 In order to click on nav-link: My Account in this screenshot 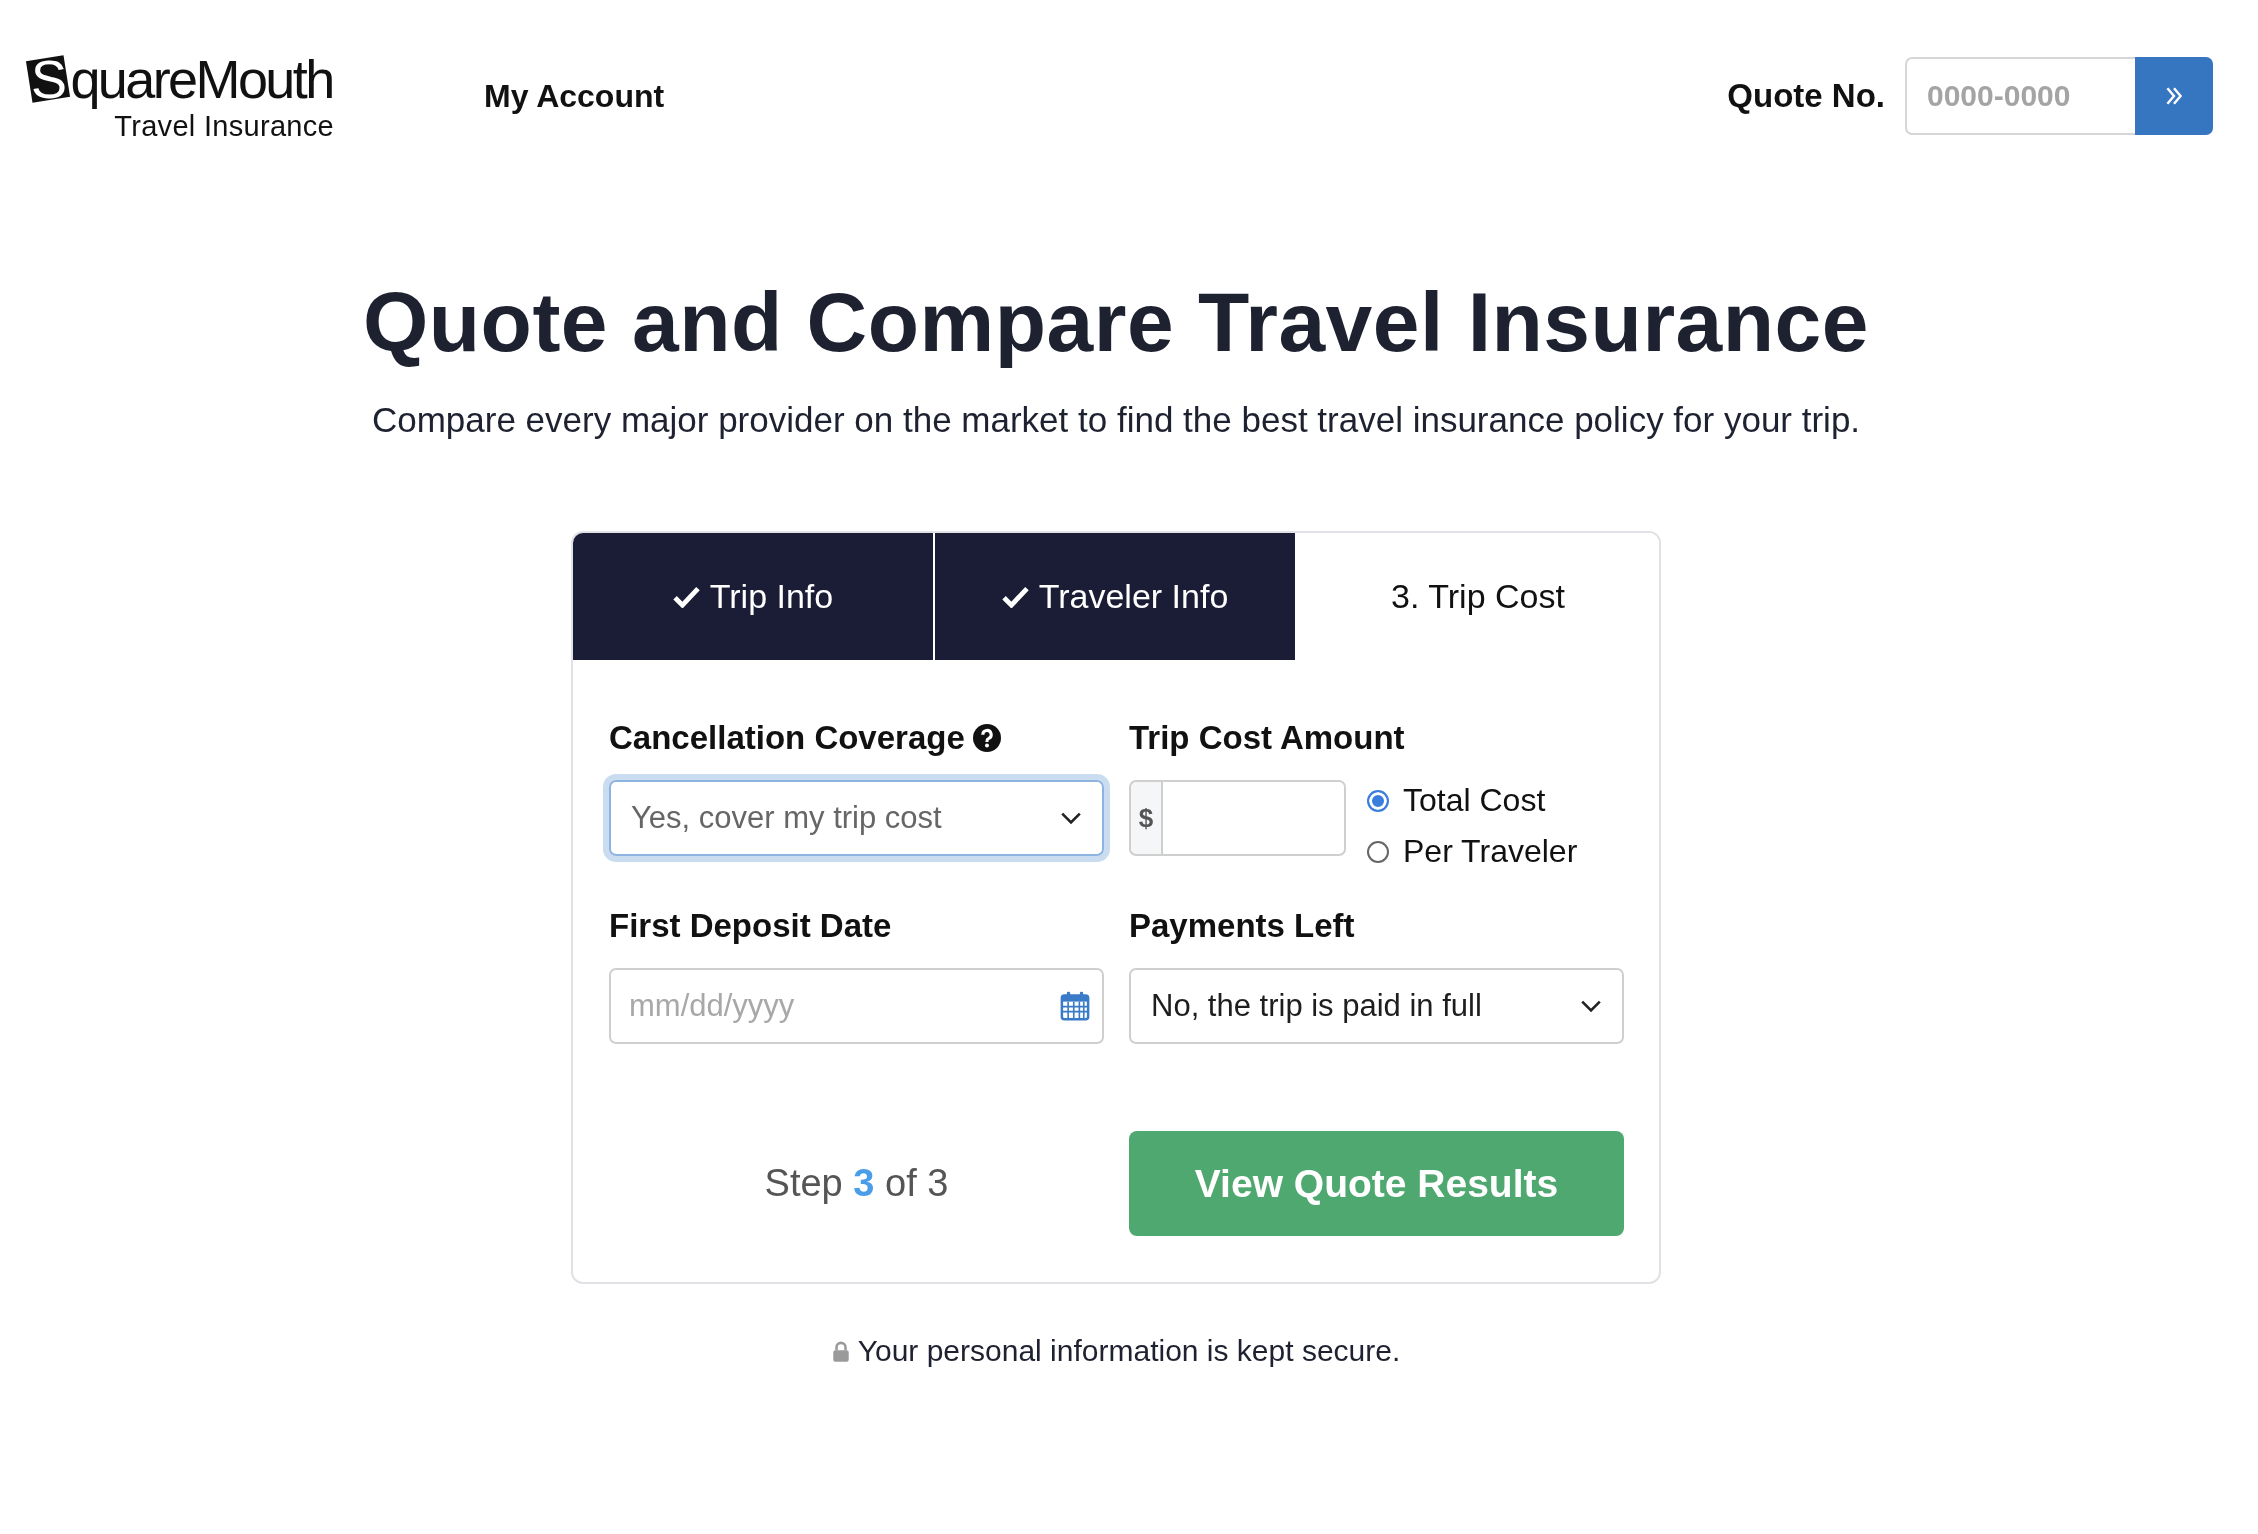, I will do `click(574, 96)`.